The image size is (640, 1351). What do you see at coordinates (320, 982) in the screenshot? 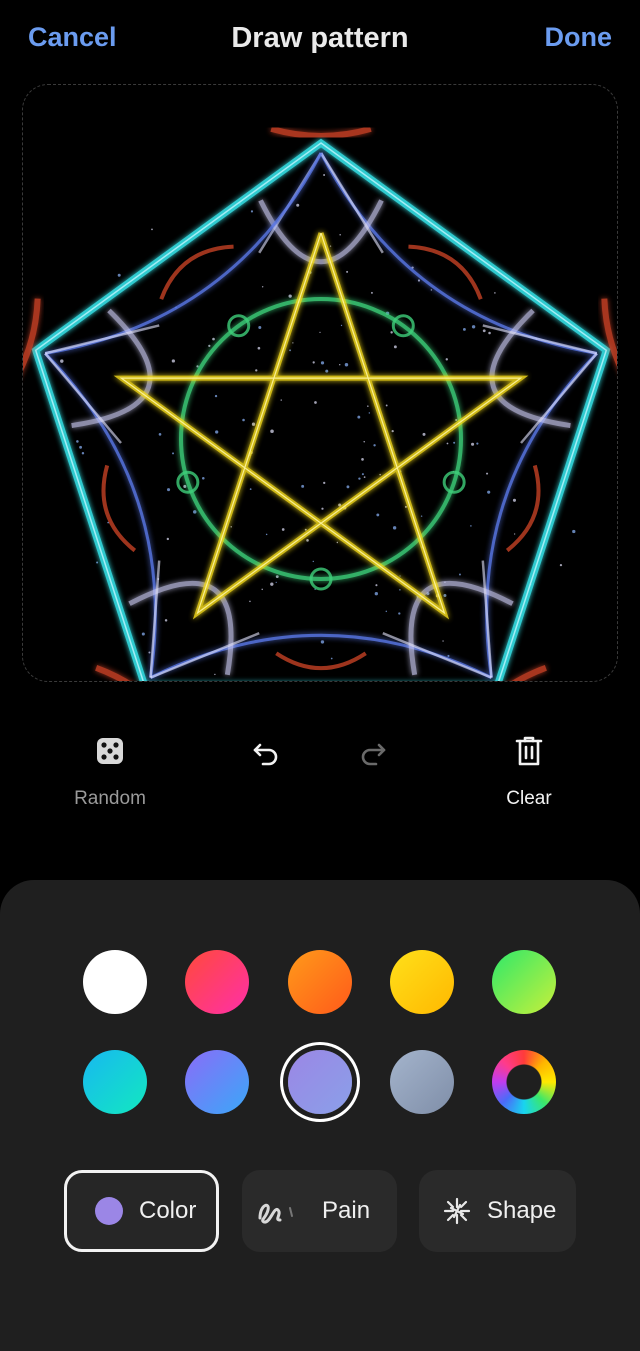
I see `color-swatch-orange` at bounding box center [320, 982].